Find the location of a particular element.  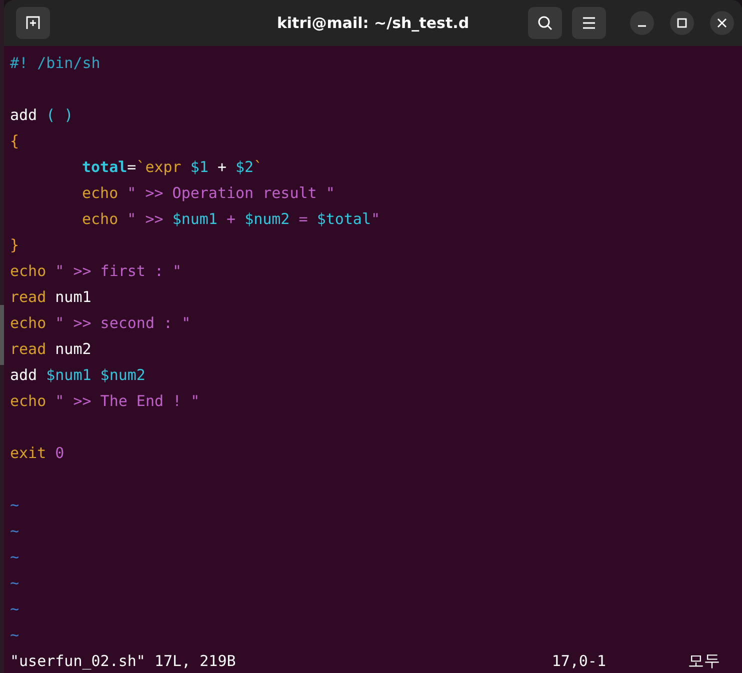

close-icon is located at coordinates (722, 23).